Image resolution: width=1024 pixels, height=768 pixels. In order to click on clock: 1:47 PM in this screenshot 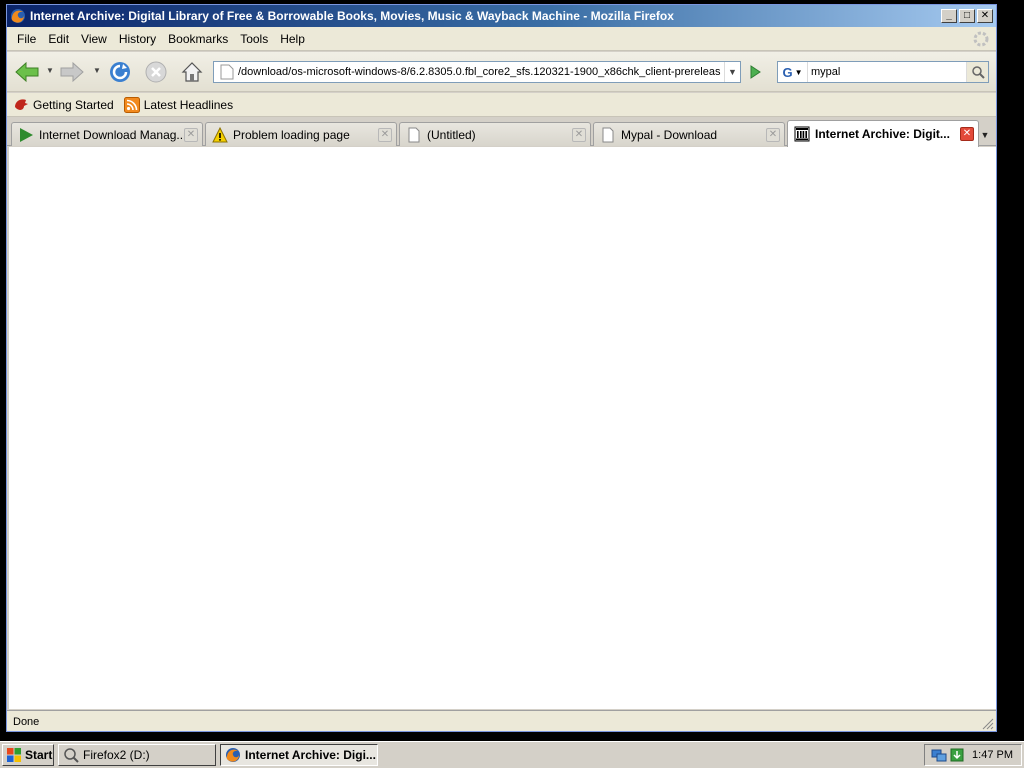, I will do `click(992, 755)`.